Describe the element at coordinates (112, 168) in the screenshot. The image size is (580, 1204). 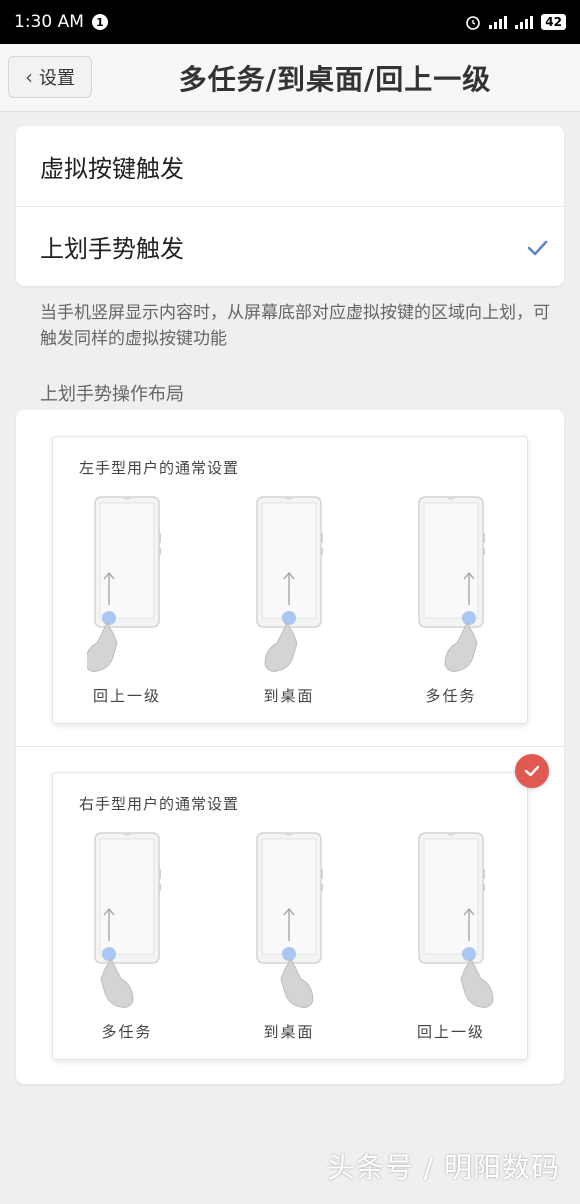
I see `option-label: 虚拟按键触发` at that location.